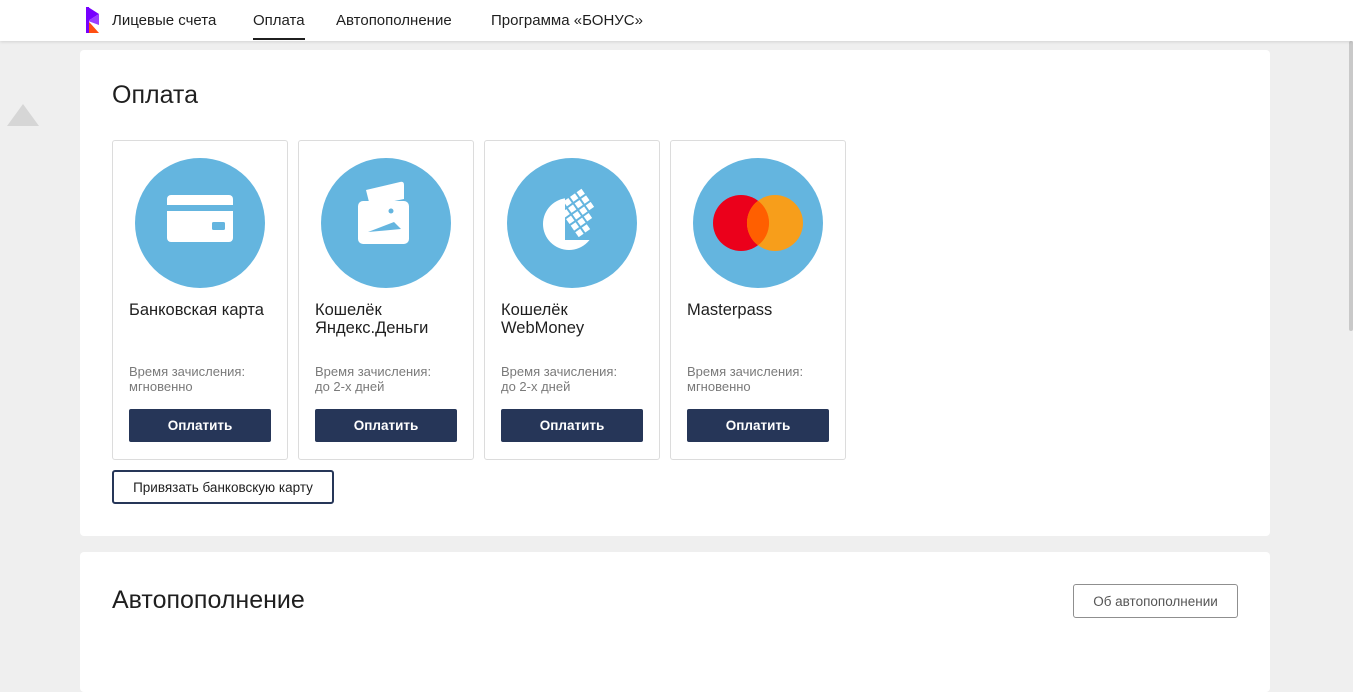 This screenshot has width=1353, height=692. Describe the element at coordinates (1351, 186) in the screenshot. I see `page-scrollbar` at that location.